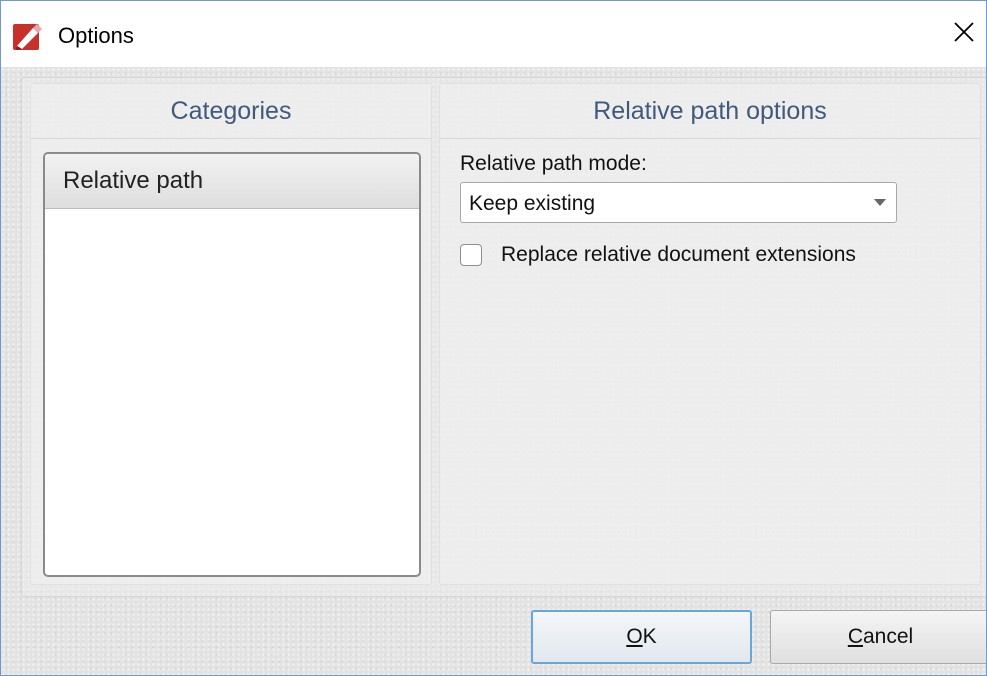  What do you see at coordinates (493, 34) in the screenshot?
I see `title-bar: Options` at bounding box center [493, 34].